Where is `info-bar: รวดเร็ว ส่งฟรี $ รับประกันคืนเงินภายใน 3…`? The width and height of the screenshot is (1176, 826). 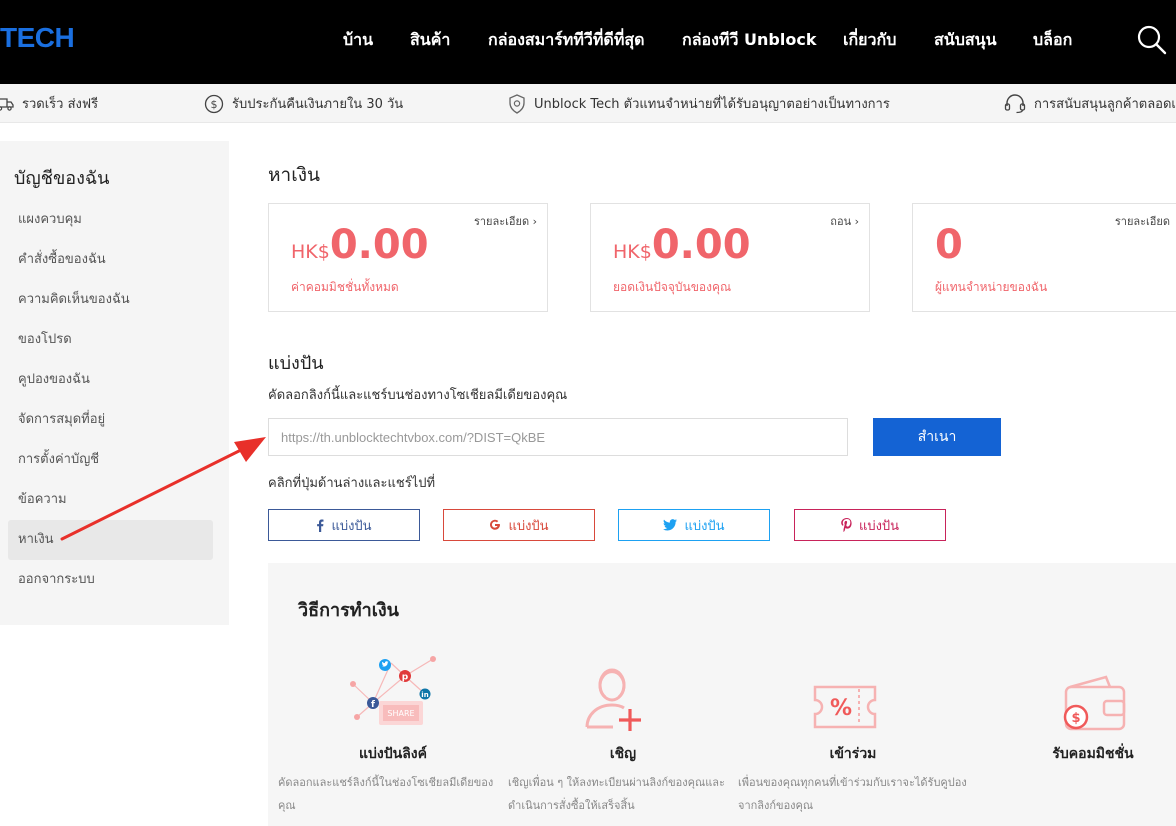
info-bar: รวดเร็ว ส่งฟรี $ รับประกันคืนเงินภายใน 3… is located at coordinates (588, 103).